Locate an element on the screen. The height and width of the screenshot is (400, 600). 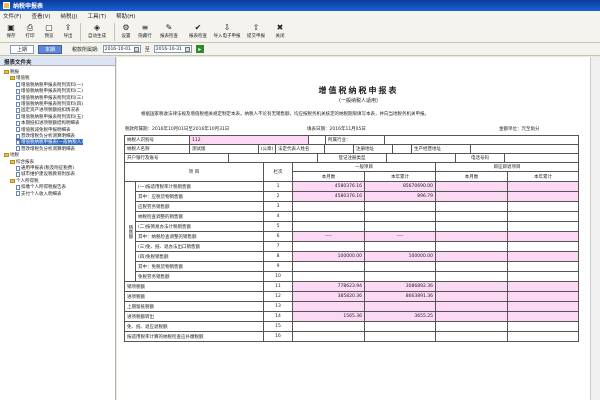
period-end-field: 2016-10-31 is located at coordinates (172, 49).